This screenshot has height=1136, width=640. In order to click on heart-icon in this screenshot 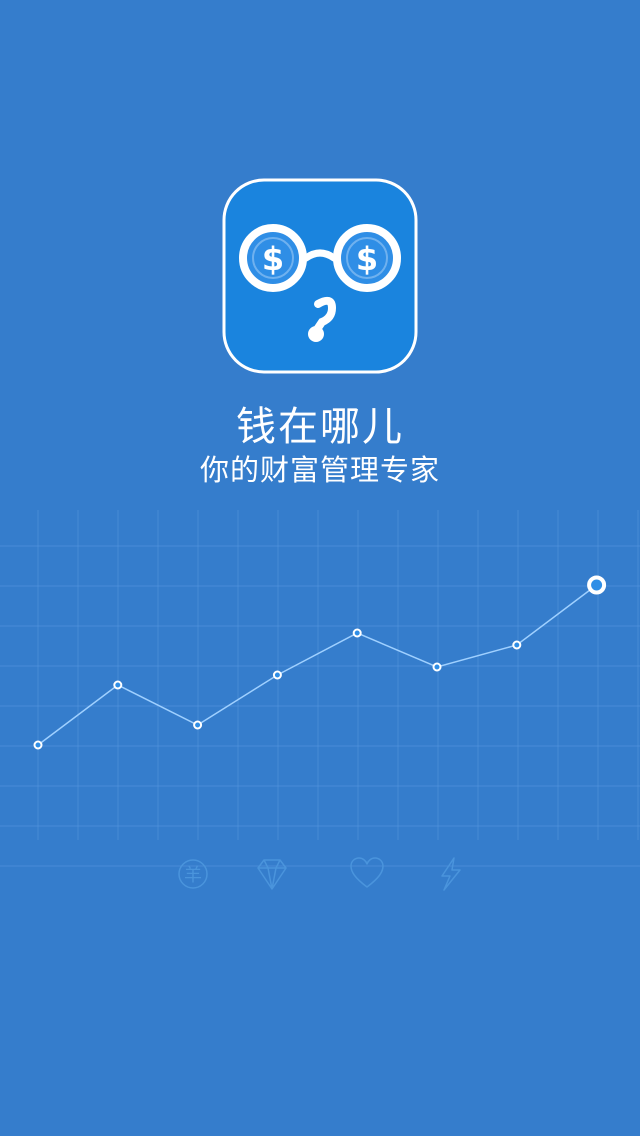, I will do `click(367, 872)`.